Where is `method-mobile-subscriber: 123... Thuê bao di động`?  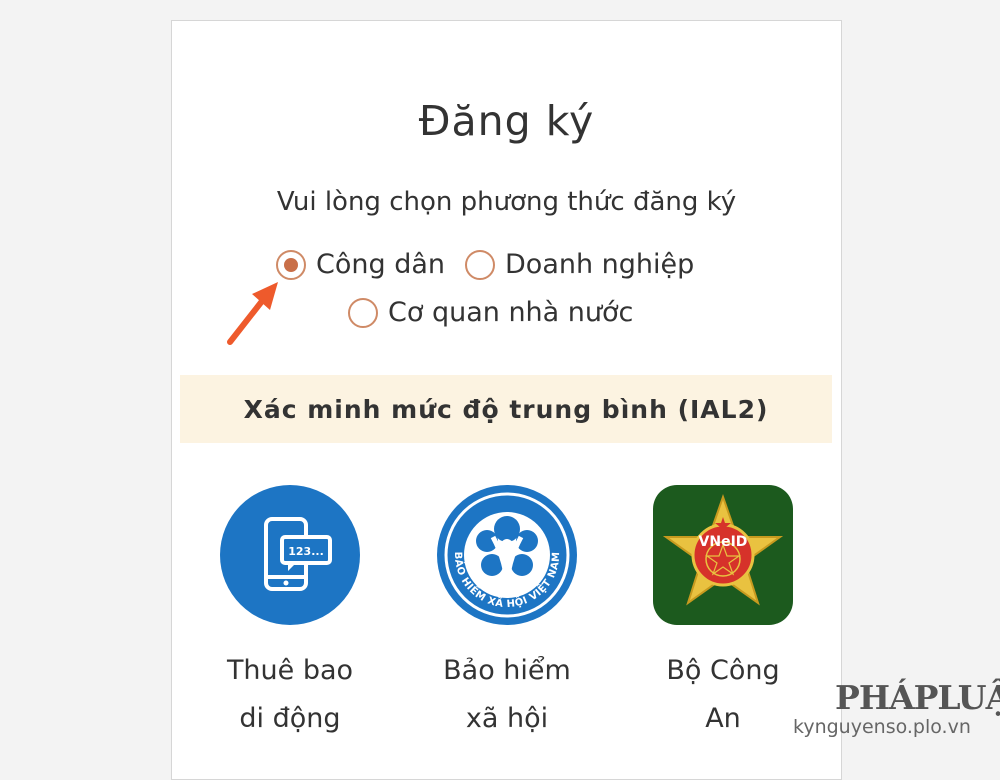 method-mobile-subscriber: 123... Thuê bao di động is located at coordinates (290, 614).